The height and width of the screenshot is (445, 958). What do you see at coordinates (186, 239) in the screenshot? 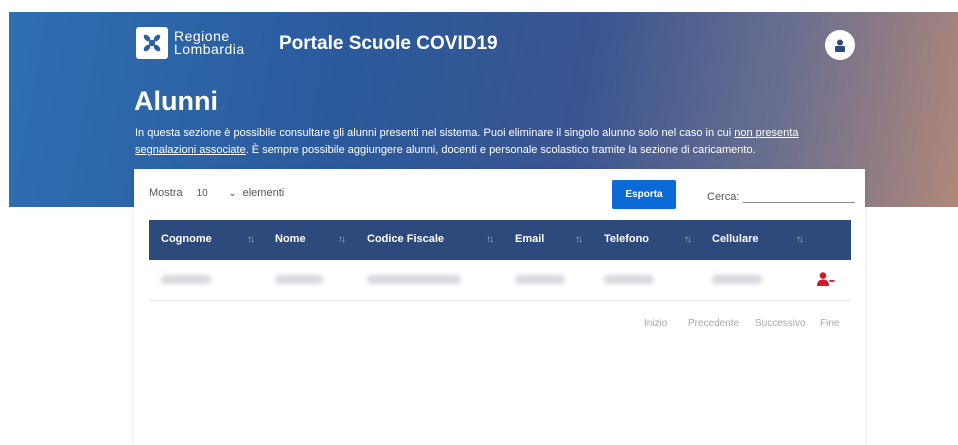
I see `column-header-cognome: Cognome` at bounding box center [186, 239].